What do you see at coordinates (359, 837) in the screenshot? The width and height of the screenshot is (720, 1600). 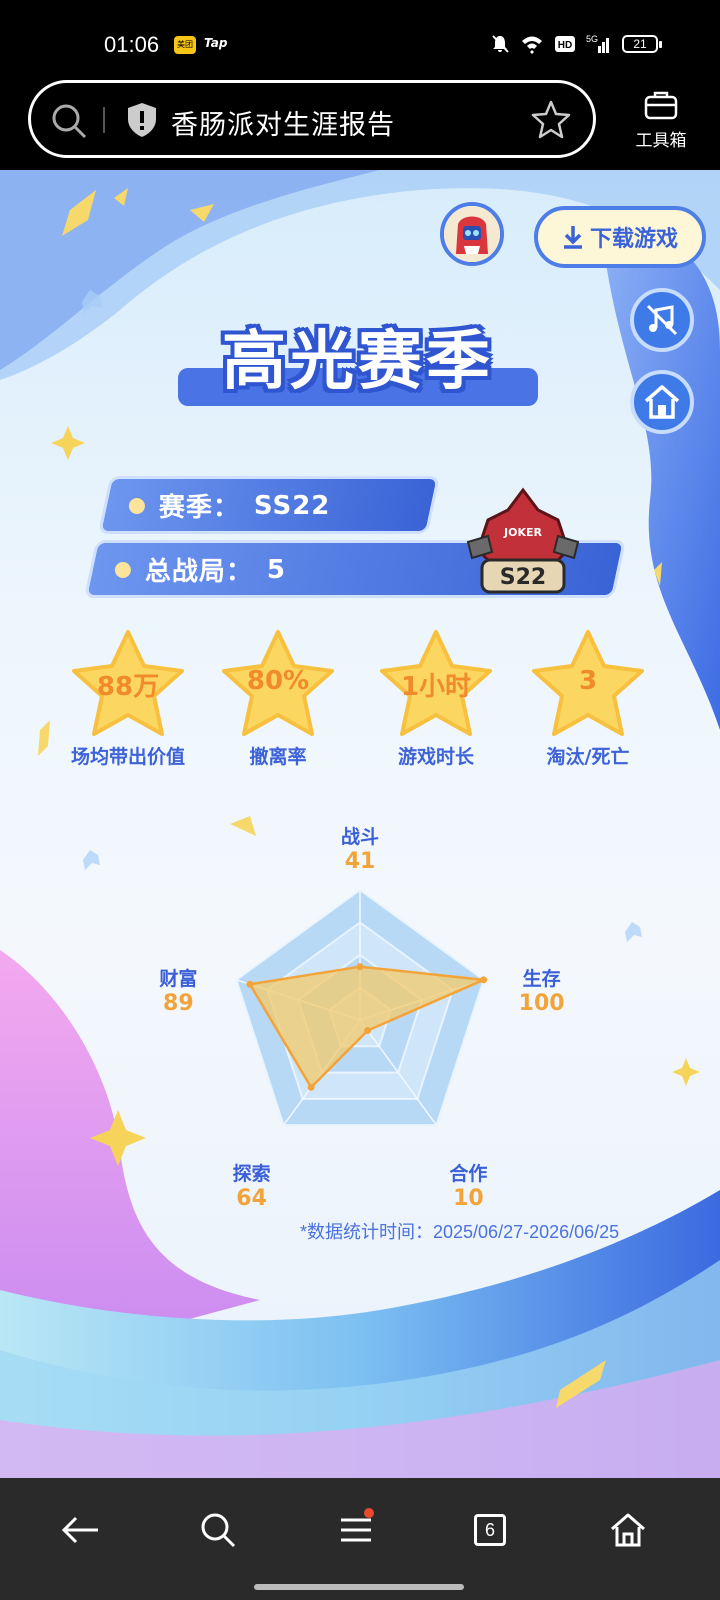 I see `radar-axis-name: 战斗` at bounding box center [359, 837].